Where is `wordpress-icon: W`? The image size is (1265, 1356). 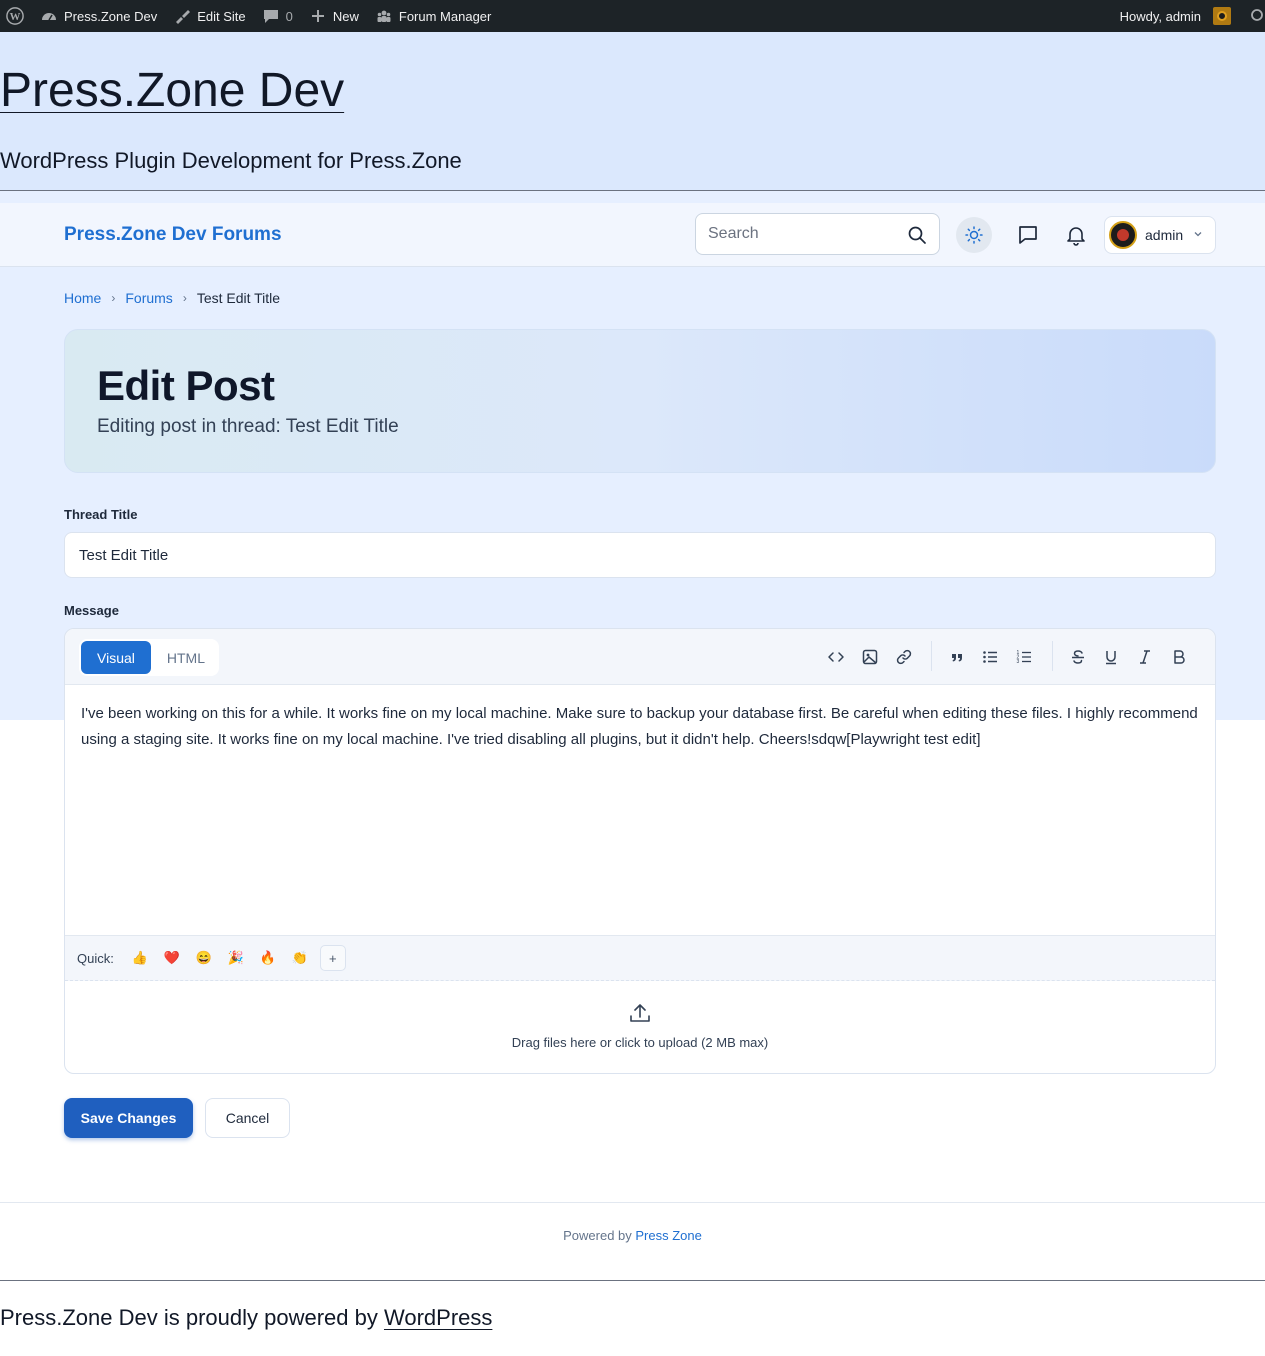 wordpress-icon: W is located at coordinates (15, 16).